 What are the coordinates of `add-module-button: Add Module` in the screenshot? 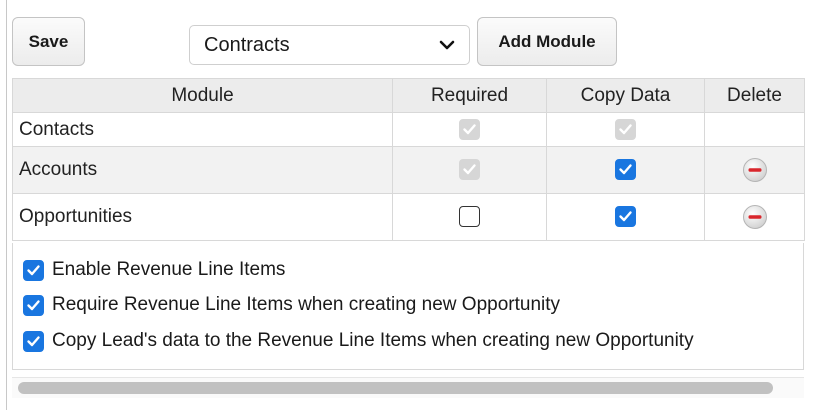 It's located at (547, 41).